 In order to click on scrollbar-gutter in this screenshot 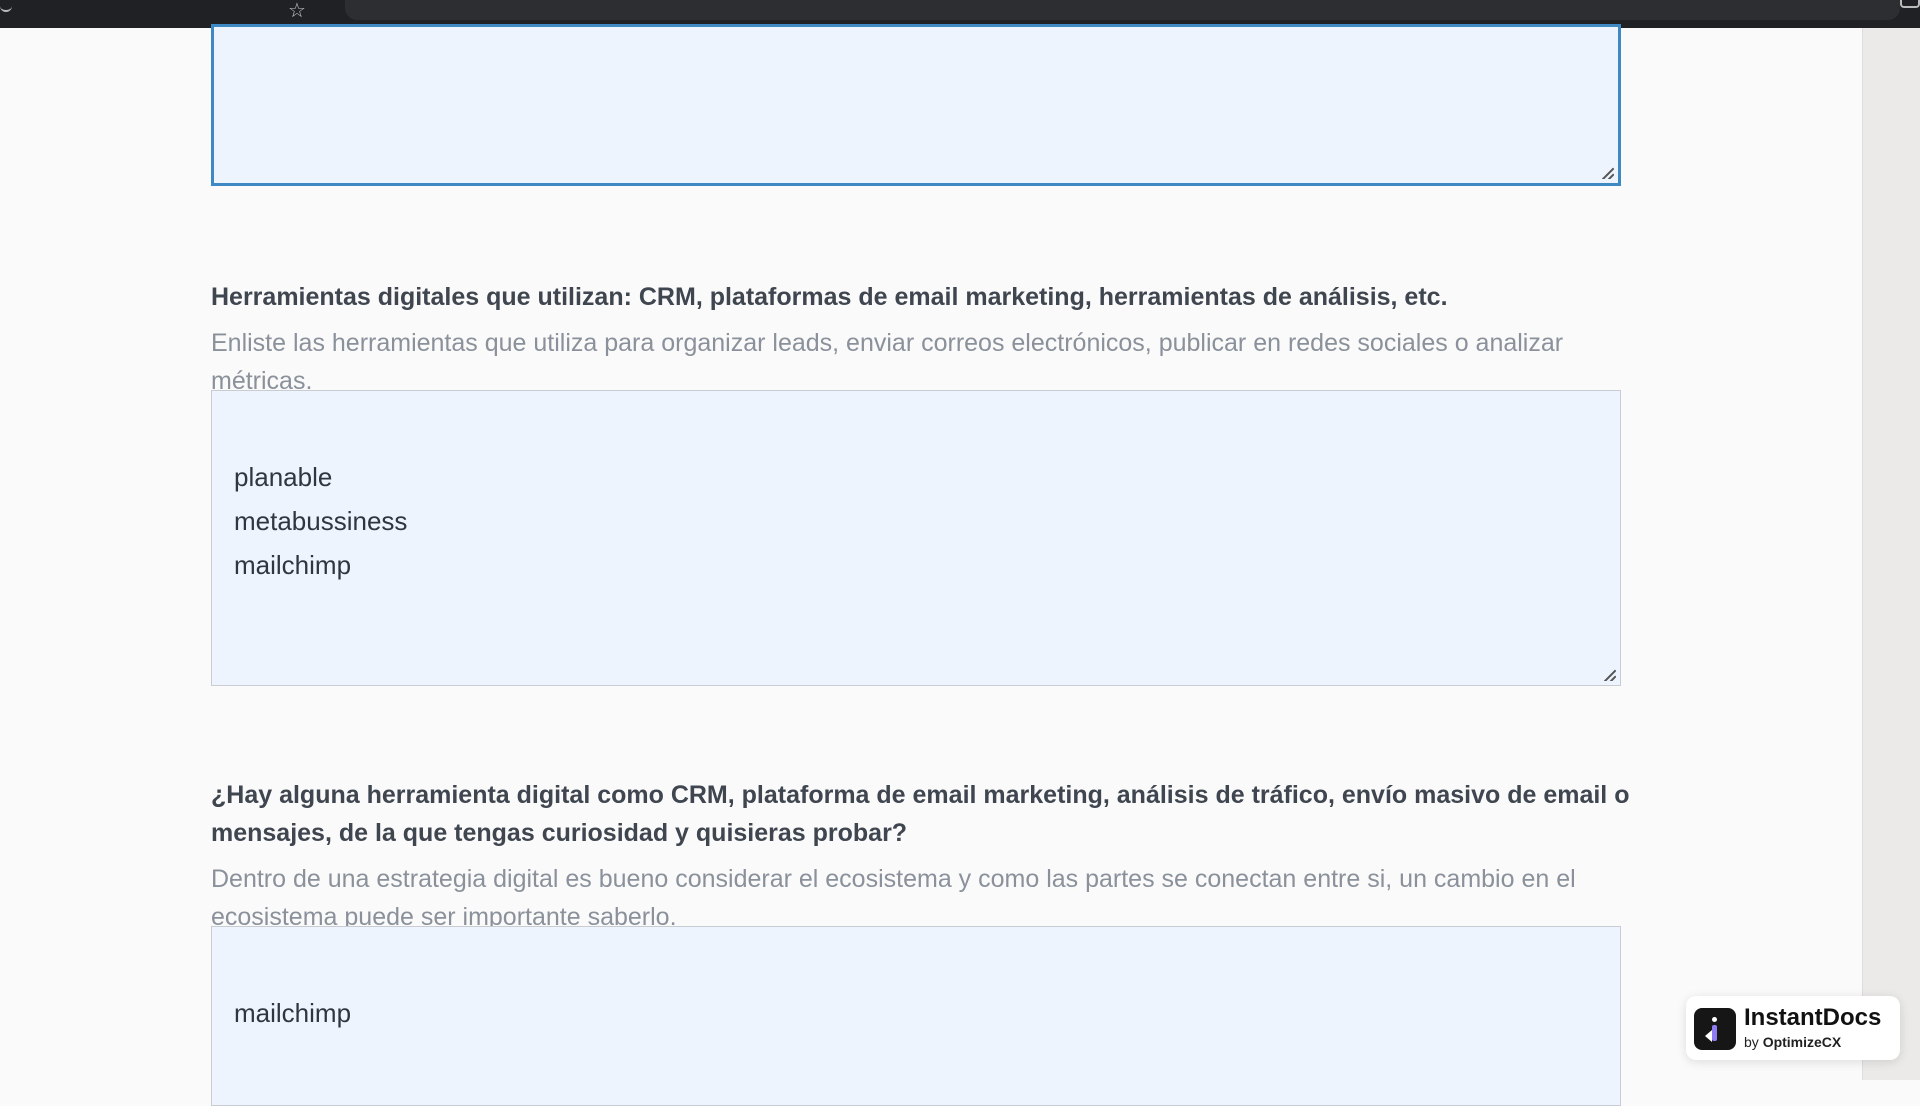, I will do `click(1891, 554)`.